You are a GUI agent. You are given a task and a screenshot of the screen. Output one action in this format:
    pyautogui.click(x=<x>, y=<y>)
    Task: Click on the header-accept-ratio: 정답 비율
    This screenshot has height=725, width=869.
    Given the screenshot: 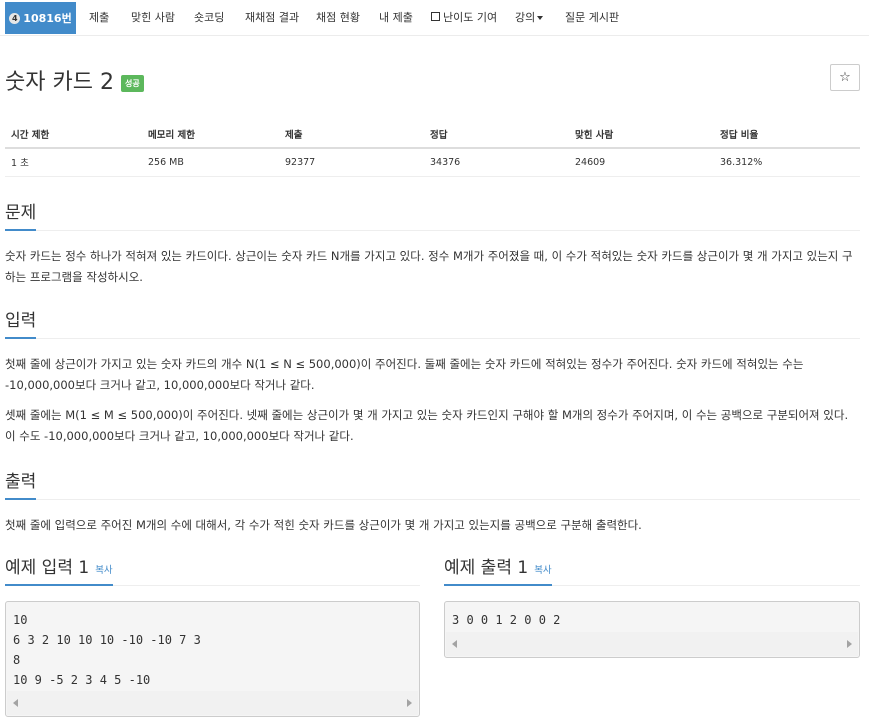 What is the action you would take?
    pyautogui.click(x=787, y=135)
    